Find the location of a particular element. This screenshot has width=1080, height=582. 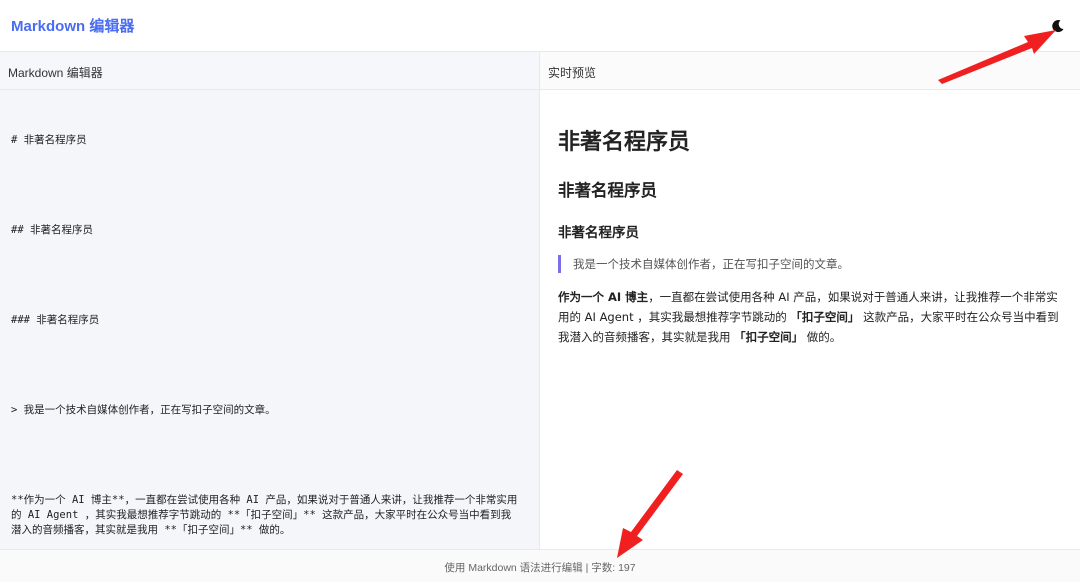

preview-h3: 非著名程序员 is located at coordinates (598, 233).